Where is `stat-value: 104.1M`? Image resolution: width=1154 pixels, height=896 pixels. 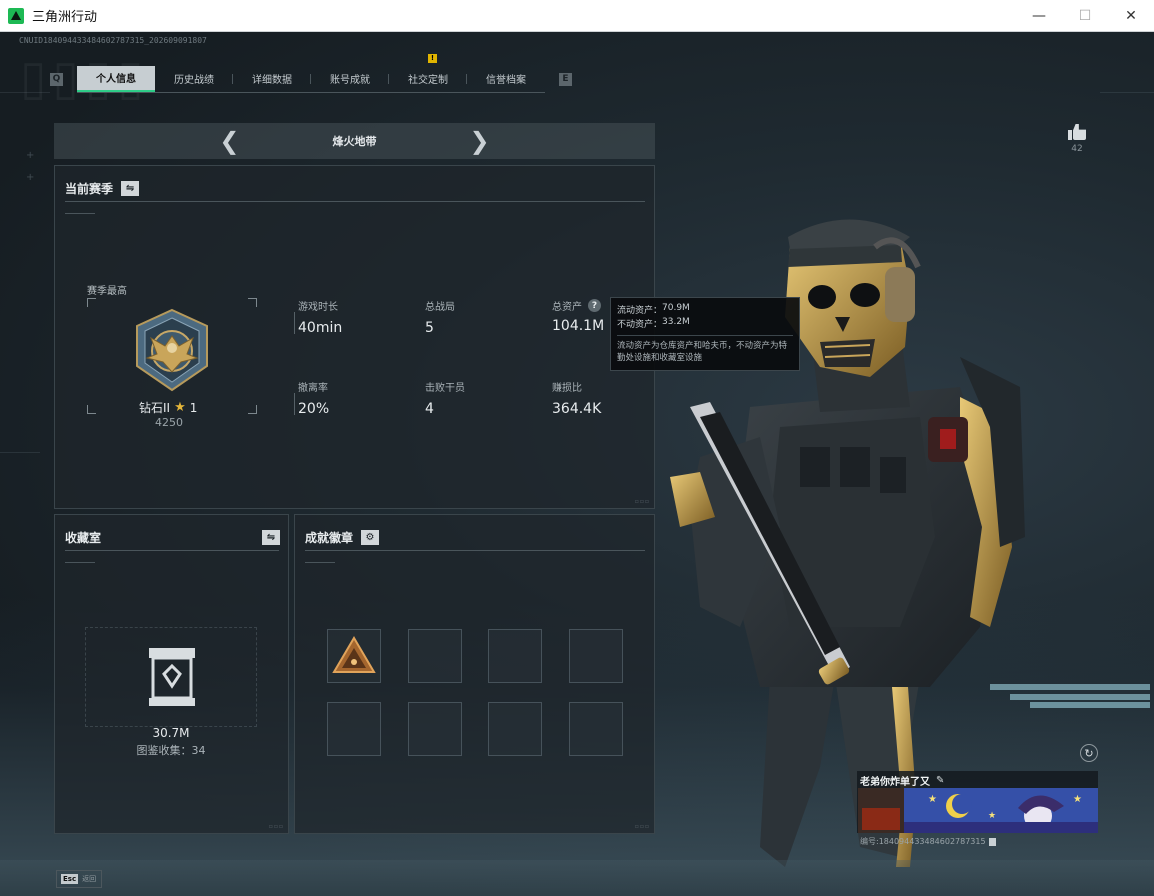
stat-value: 104.1M is located at coordinates (578, 326).